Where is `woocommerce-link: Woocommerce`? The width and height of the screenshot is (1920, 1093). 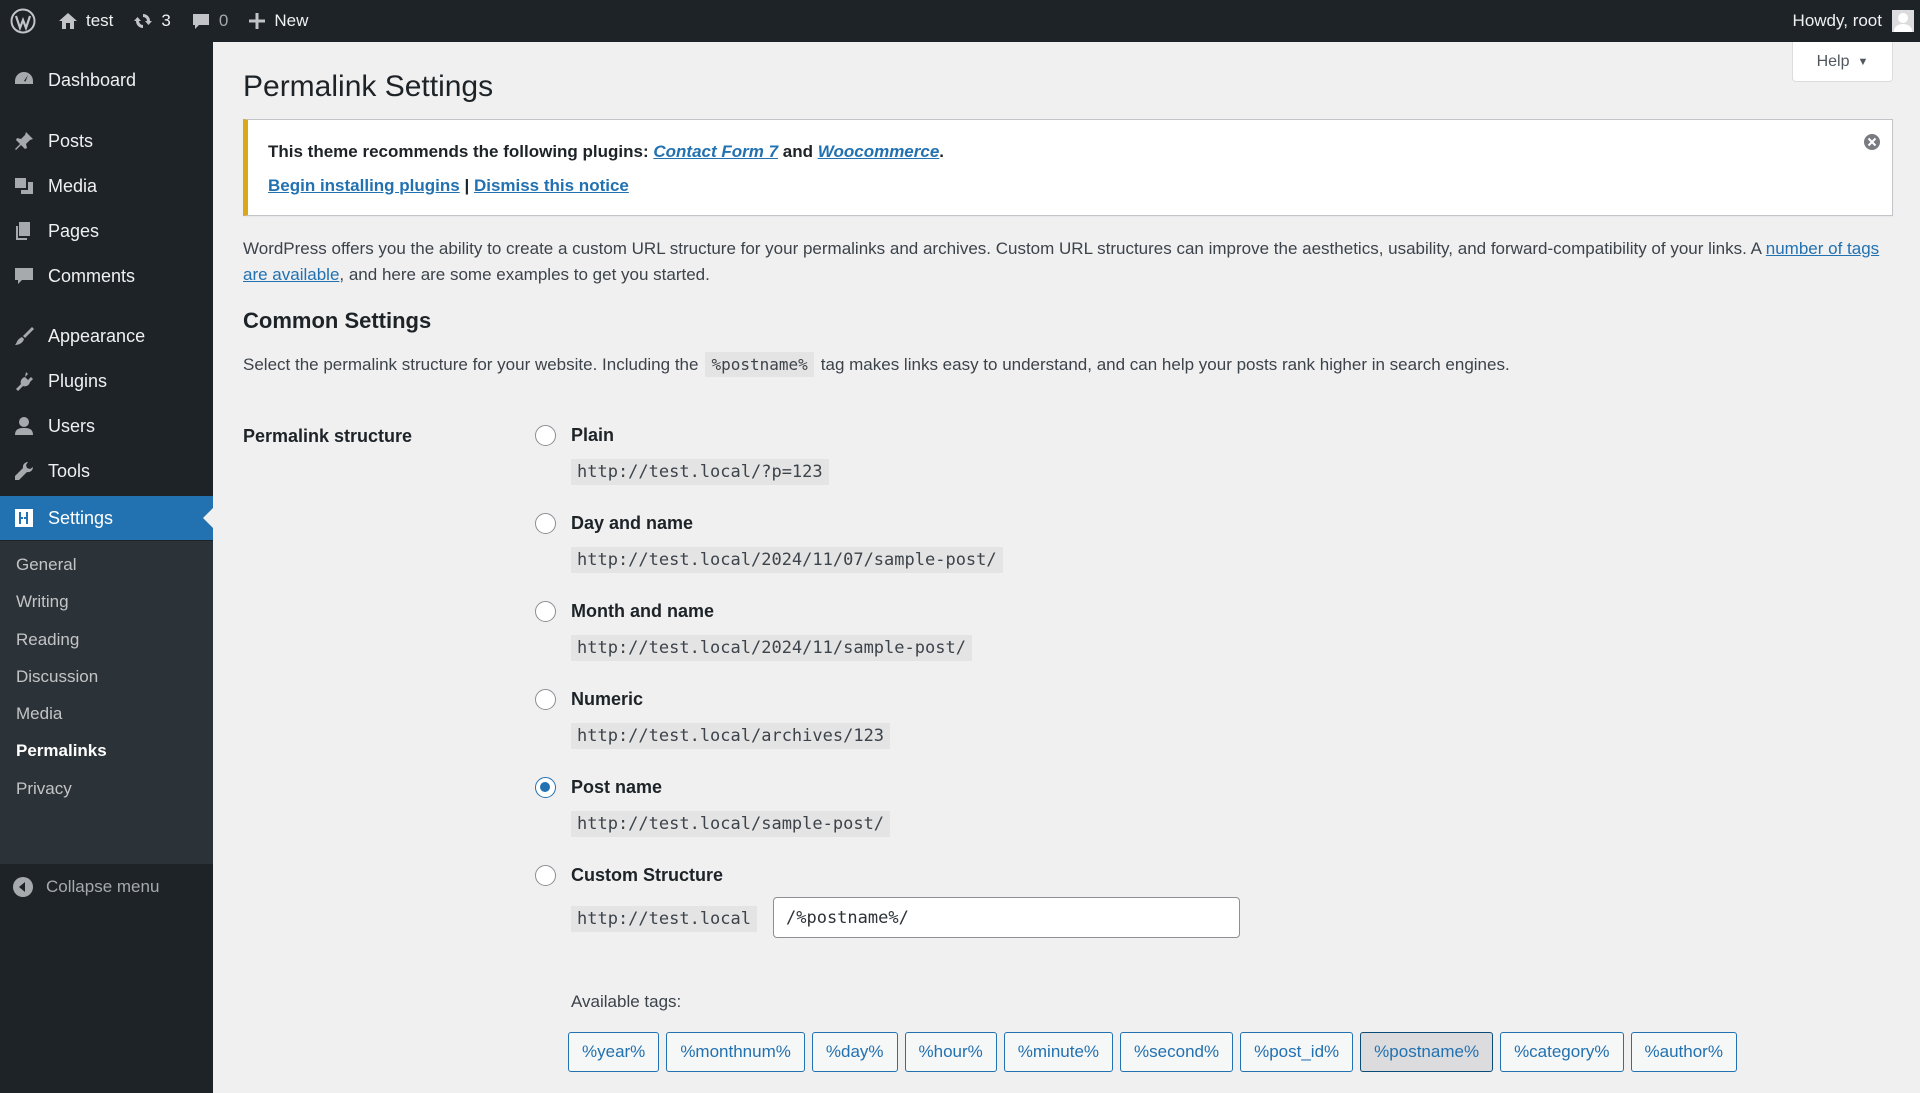
woocommerce-link: Woocommerce is located at coordinates (879, 151).